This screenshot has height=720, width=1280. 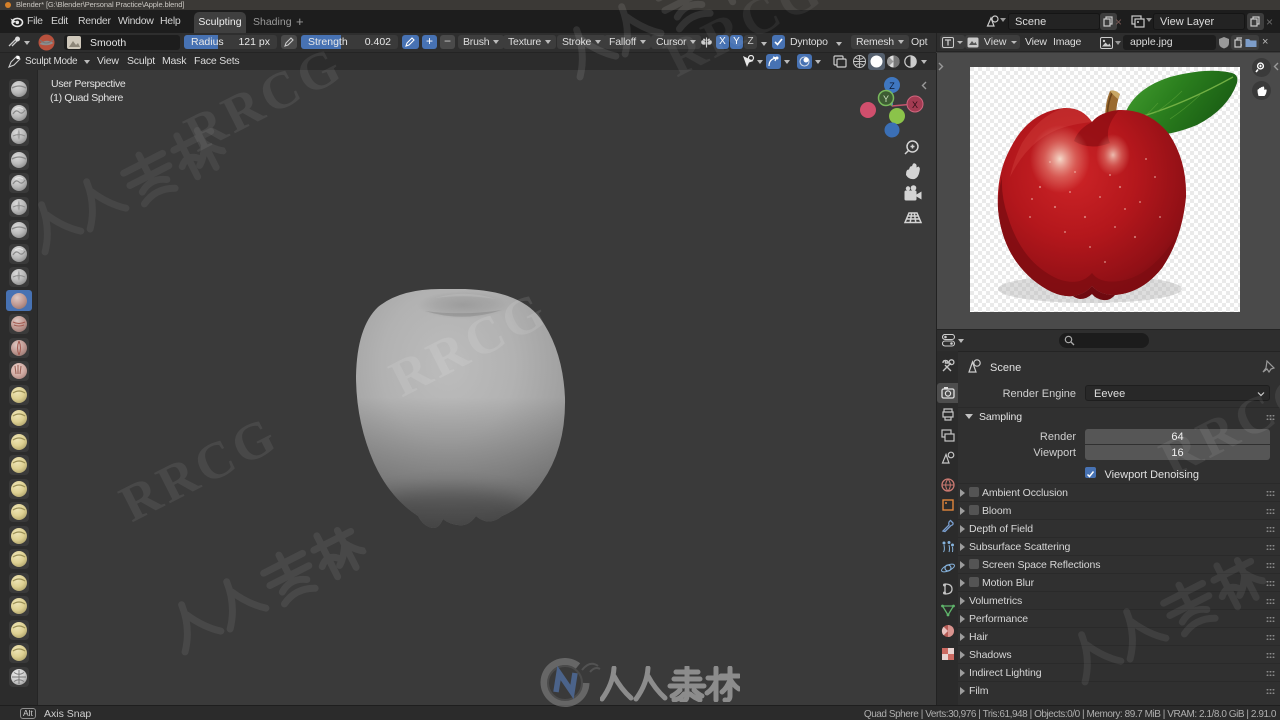 What do you see at coordinates (892, 86) in the screenshot?
I see `svg-text: Z` at bounding box center [892, 86].